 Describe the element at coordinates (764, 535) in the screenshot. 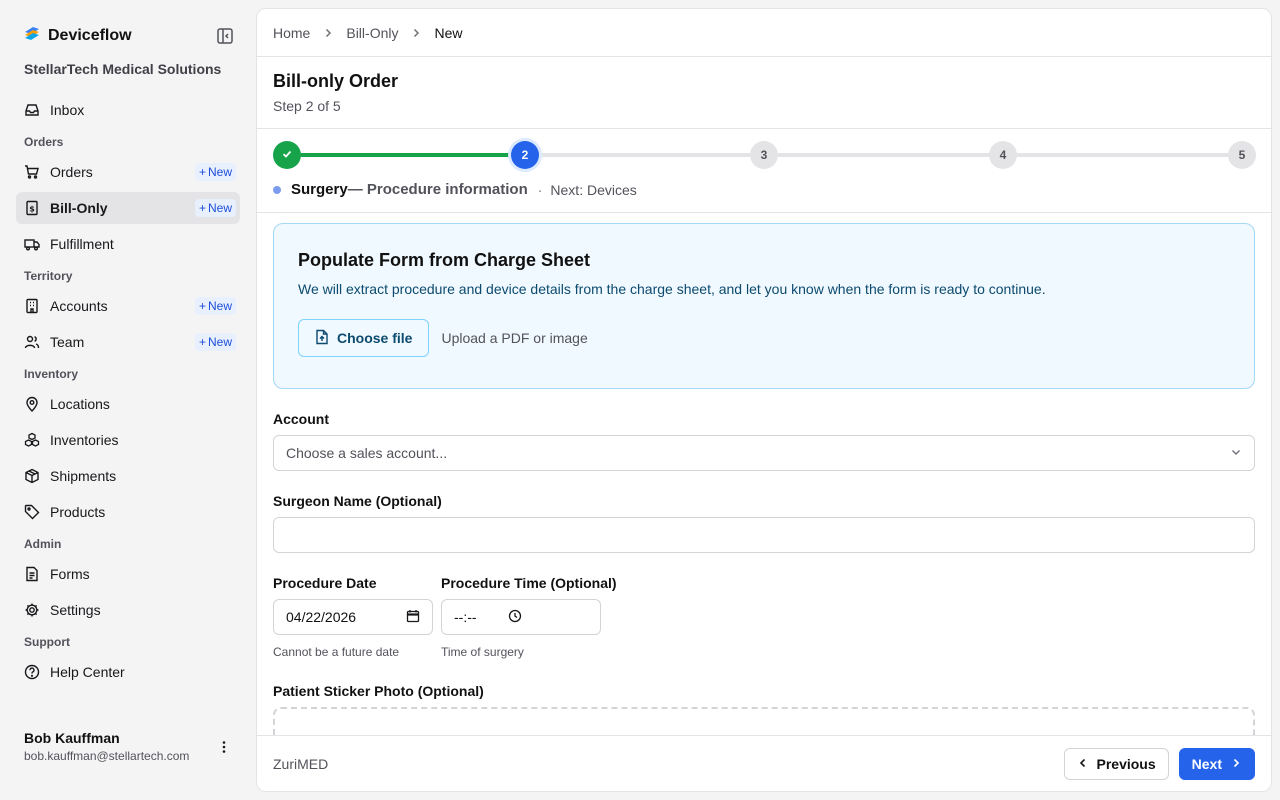

I see `surgeon-name-input` at that location.